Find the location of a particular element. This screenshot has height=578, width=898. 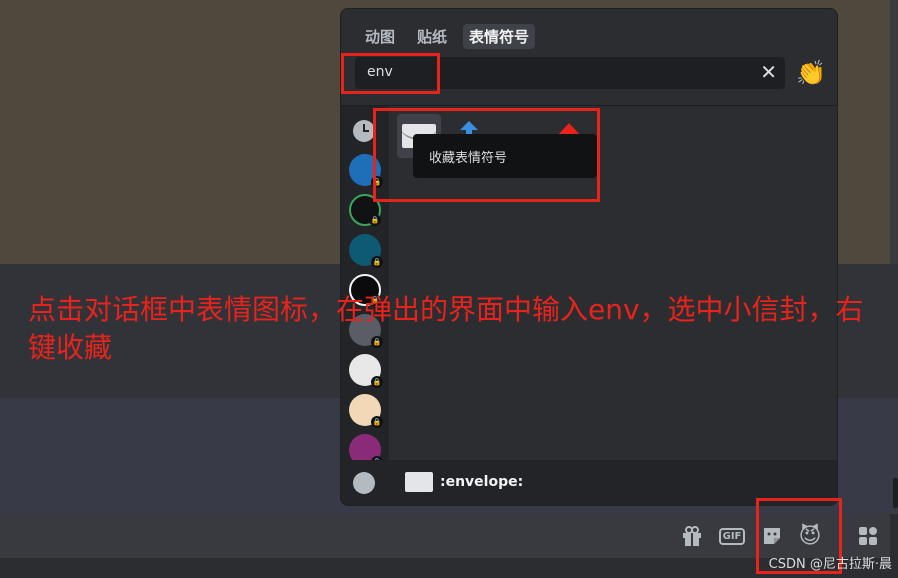

clock-icon is located at coordinates (364, 131).